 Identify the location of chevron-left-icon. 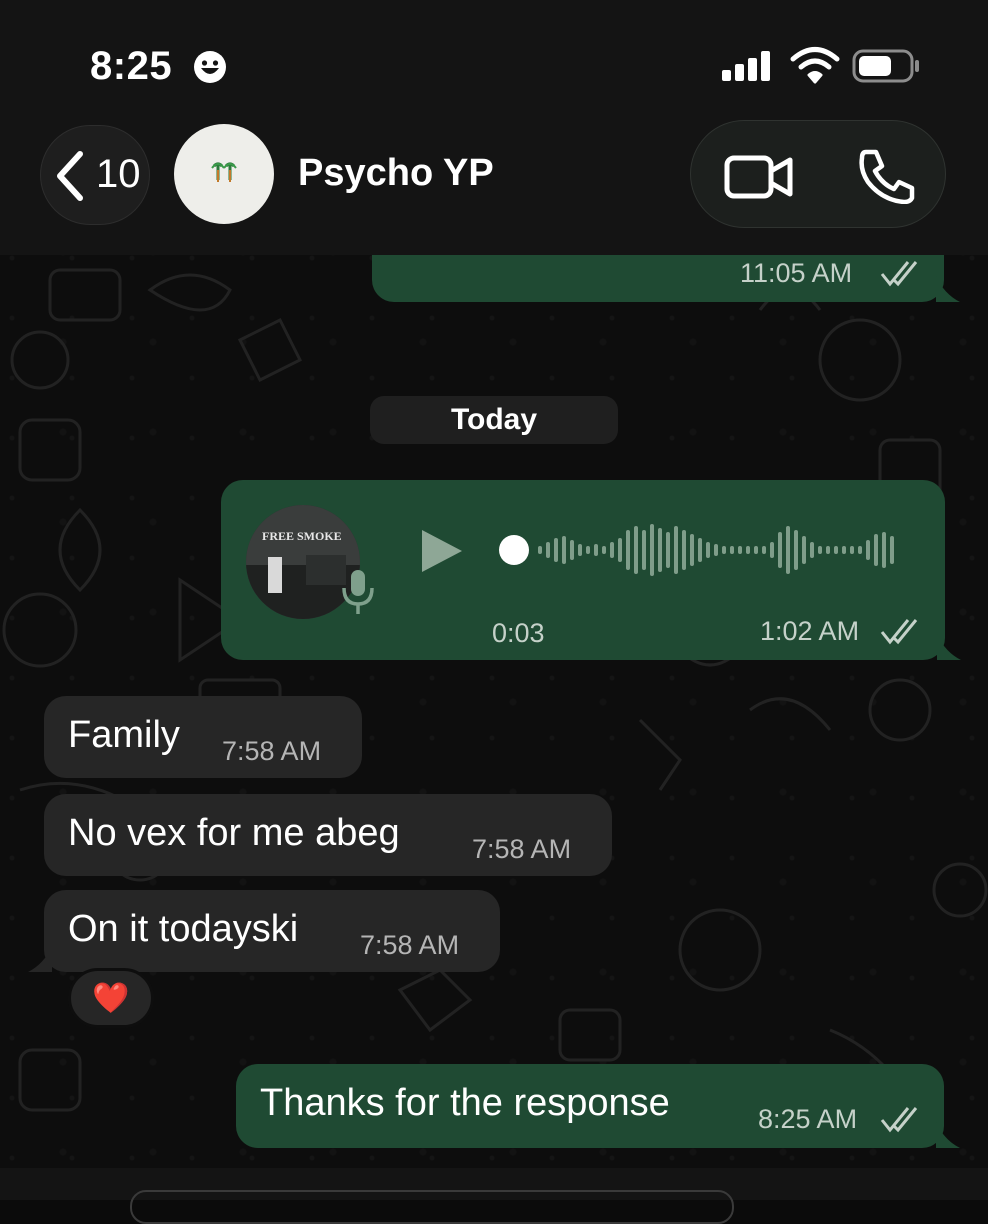
(70, 176).